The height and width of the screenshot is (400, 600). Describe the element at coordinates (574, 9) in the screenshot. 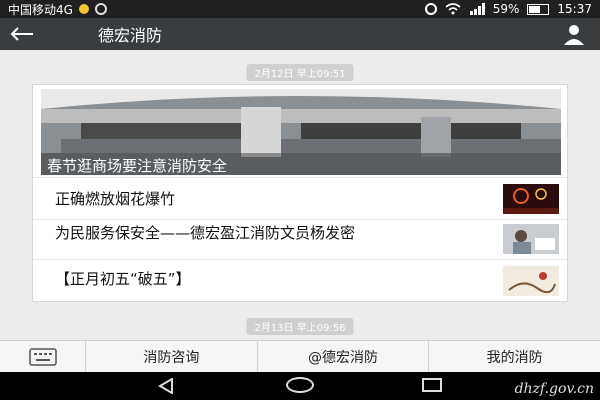

I see `clock: 15:37` at that location.